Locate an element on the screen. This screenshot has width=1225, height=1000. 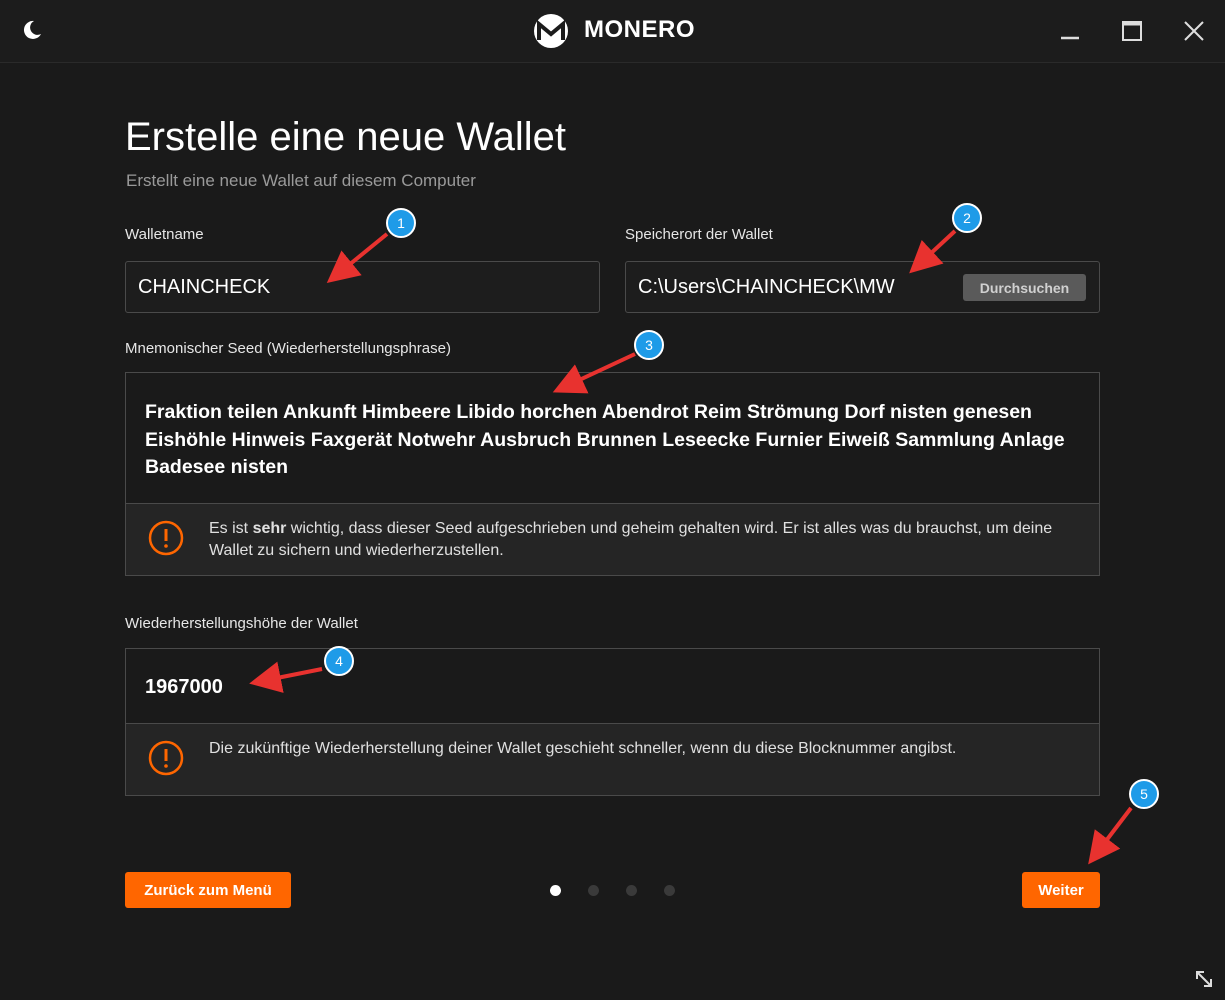
annotation-badge: 5 is located at coordinates (1144, 794).